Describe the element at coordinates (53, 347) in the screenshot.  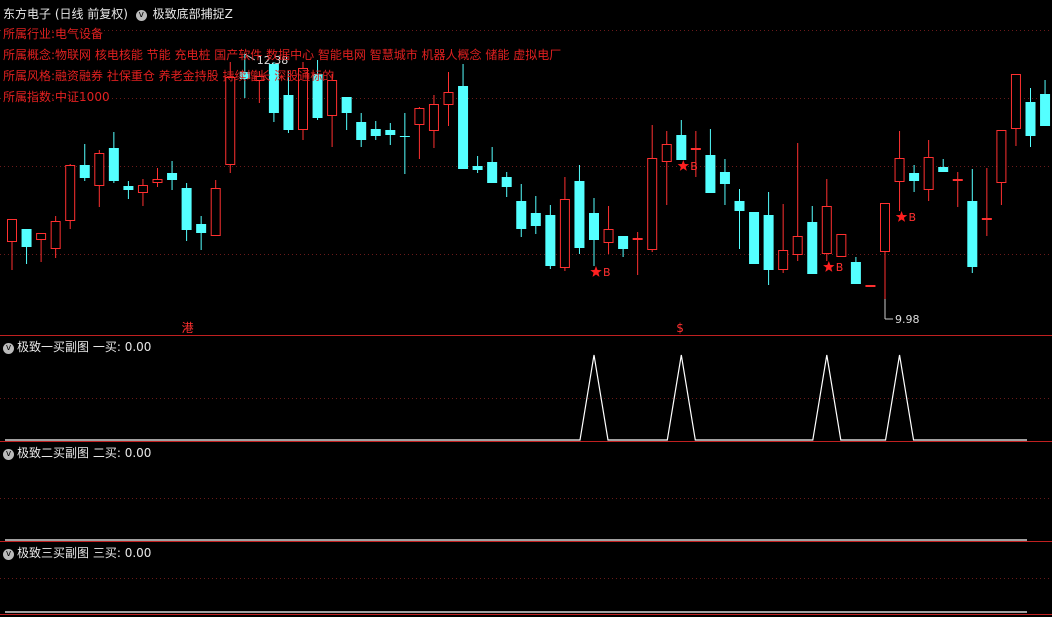
I see `sub-chart-1-title: 极致一买副图` at that location.